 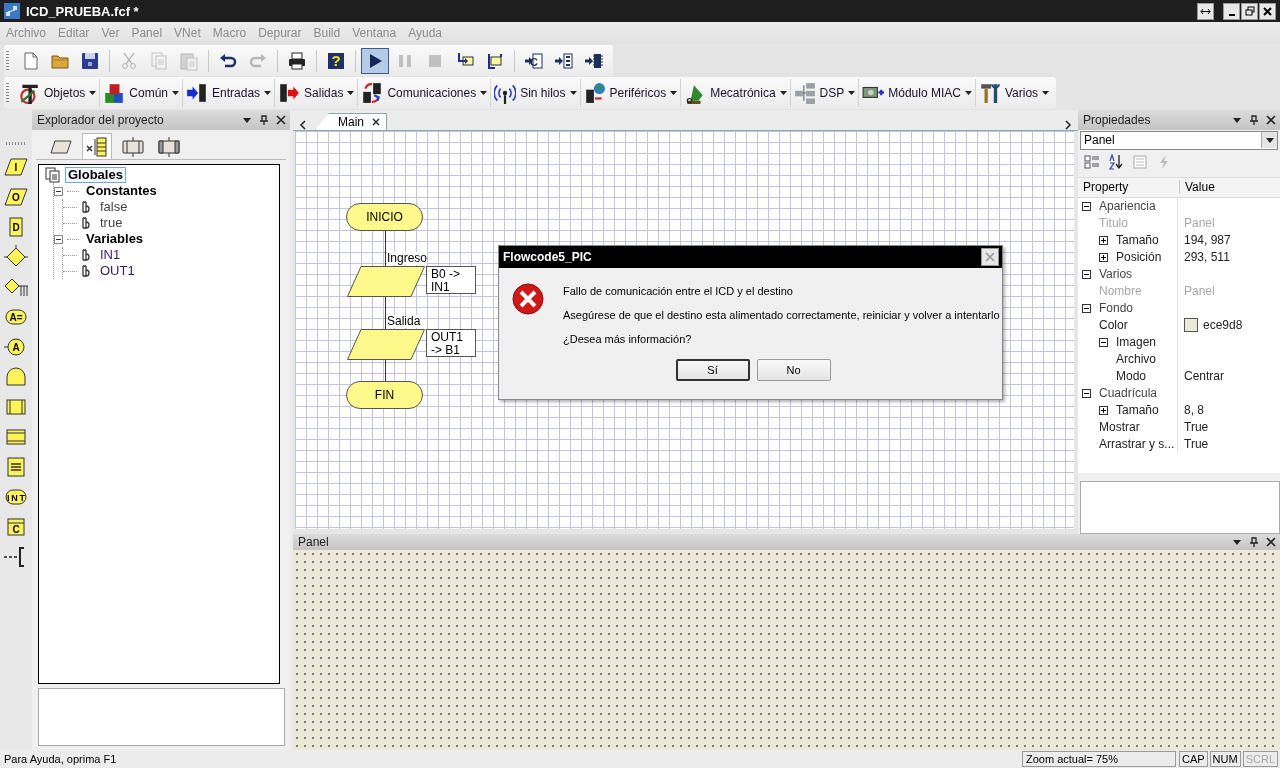 What do you see at coordinates (1205, 11) in the screenshot?
I see `double-arrow-button` at bounding box center [1205, 11].